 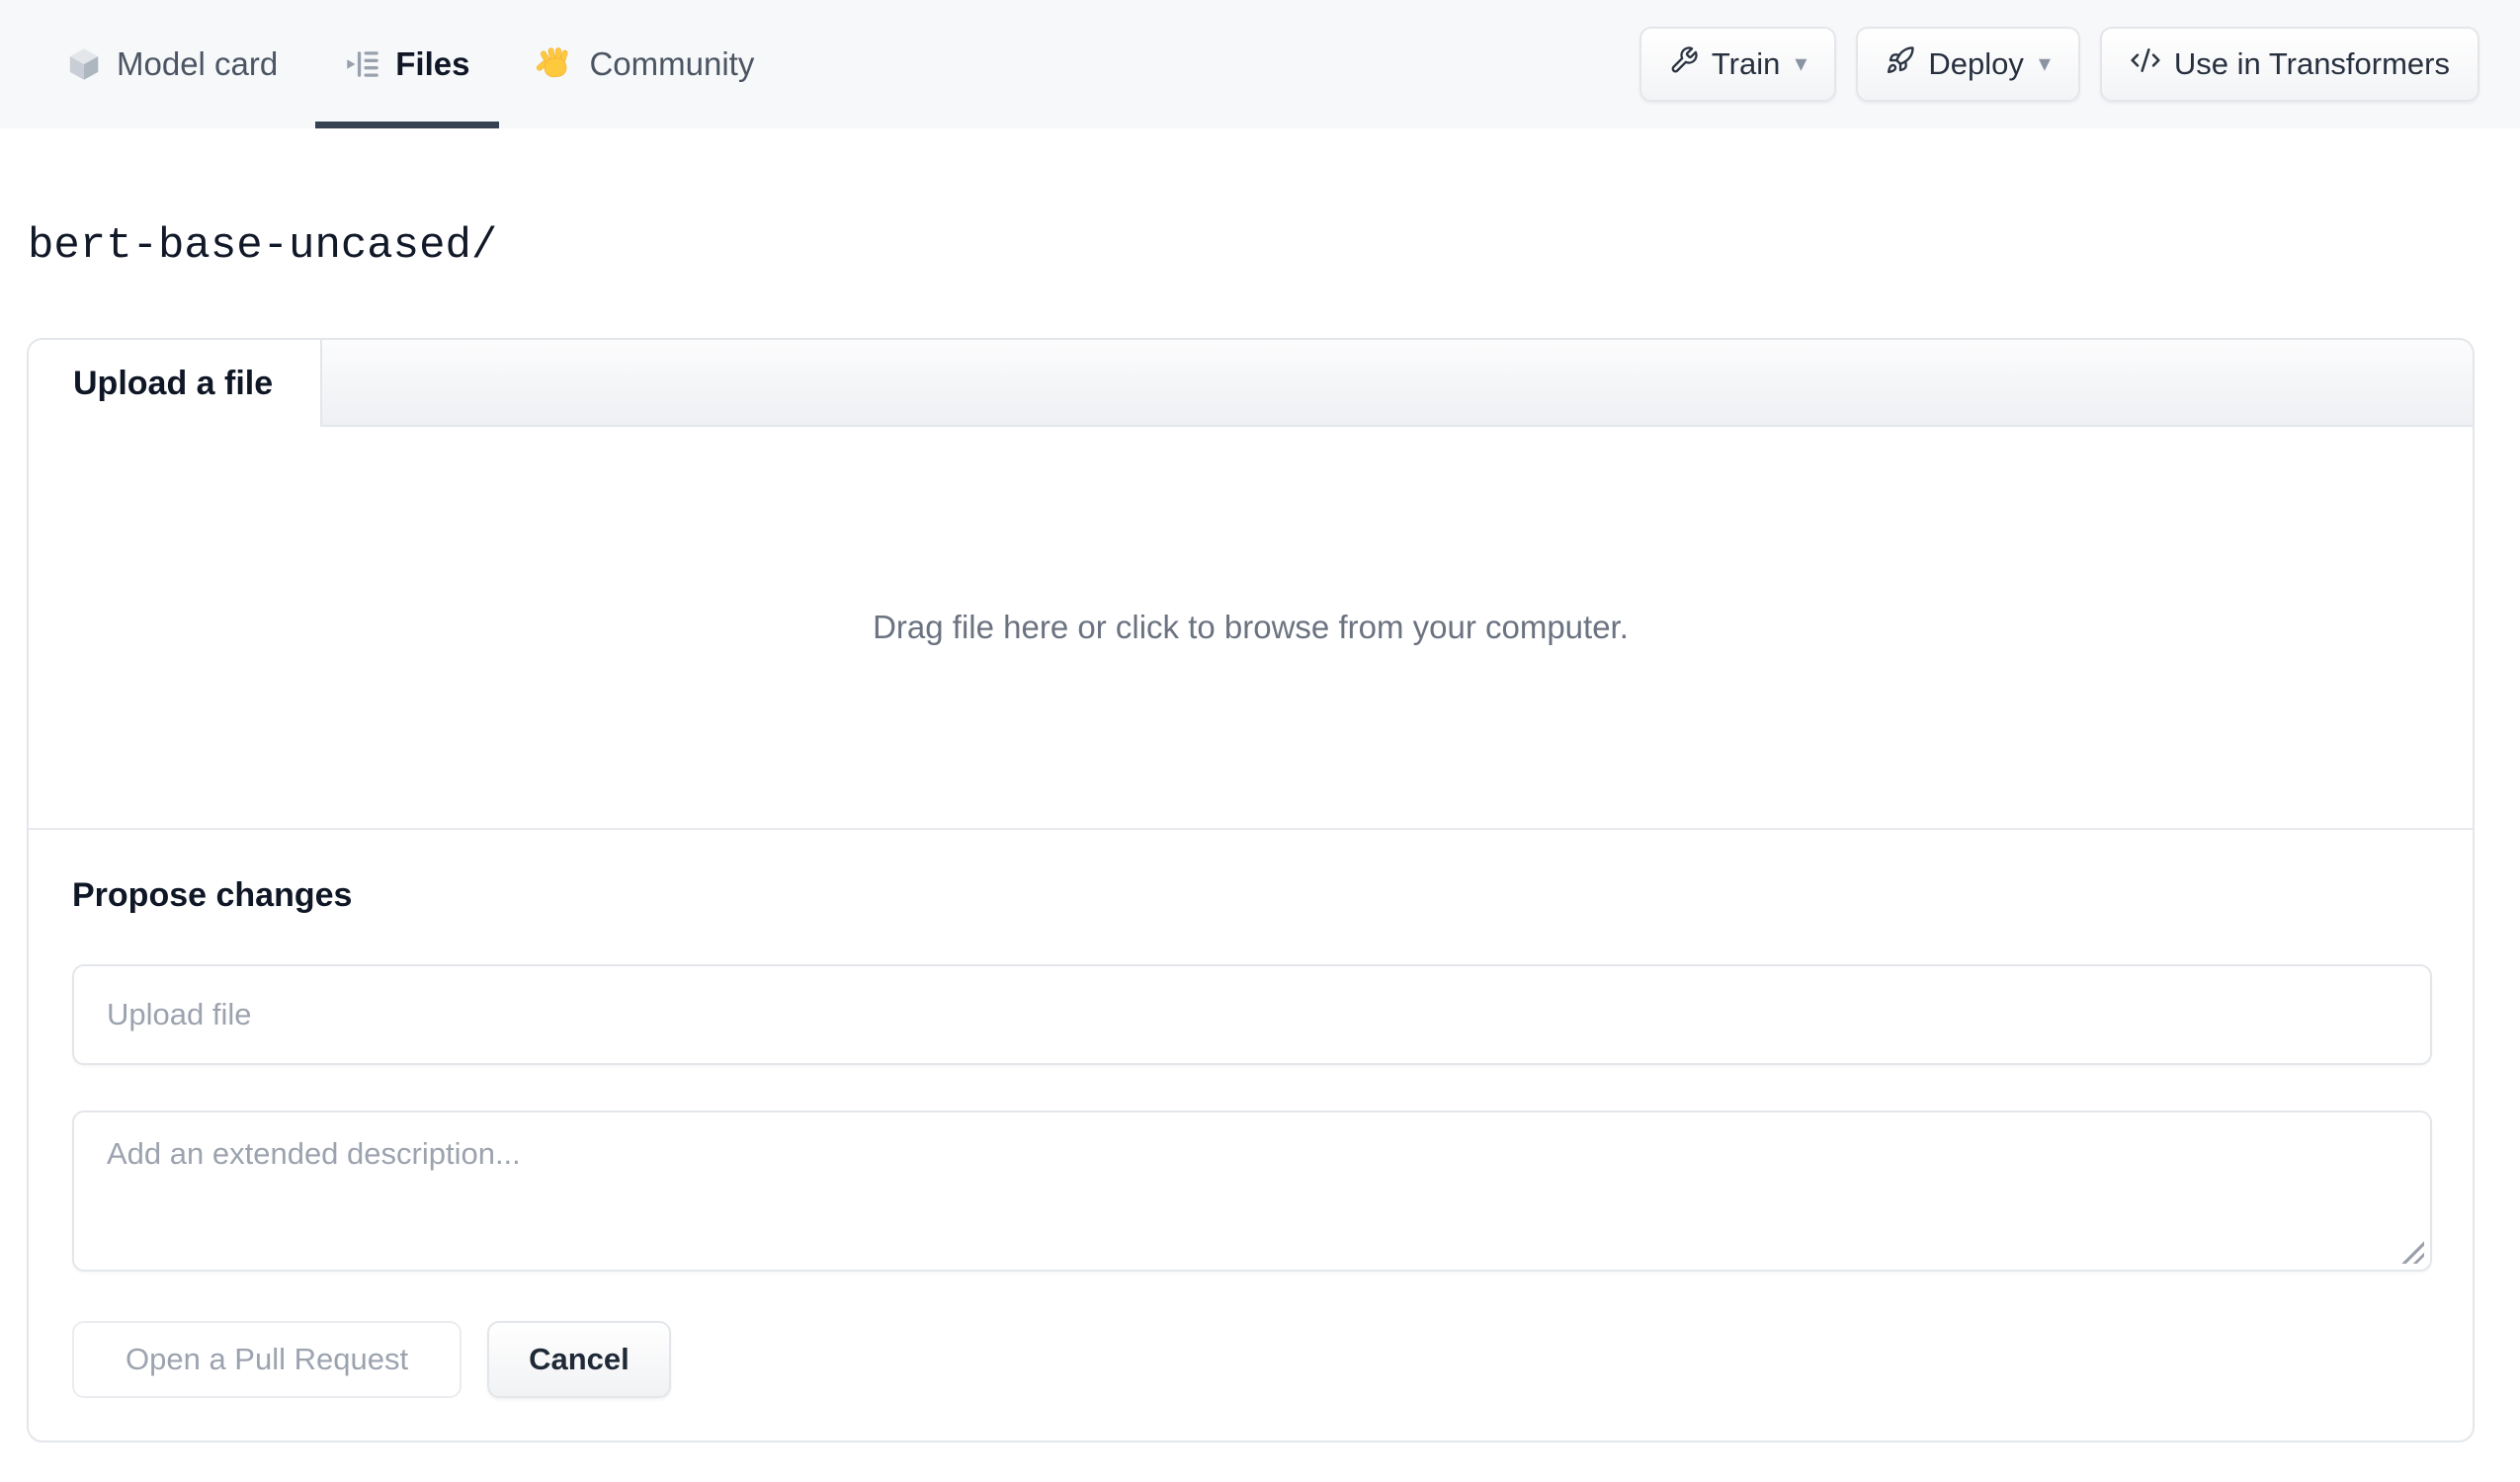 I want to click on form-buttons-row: Open a Pull Request Cancel, so click(x=1252, y=1359).